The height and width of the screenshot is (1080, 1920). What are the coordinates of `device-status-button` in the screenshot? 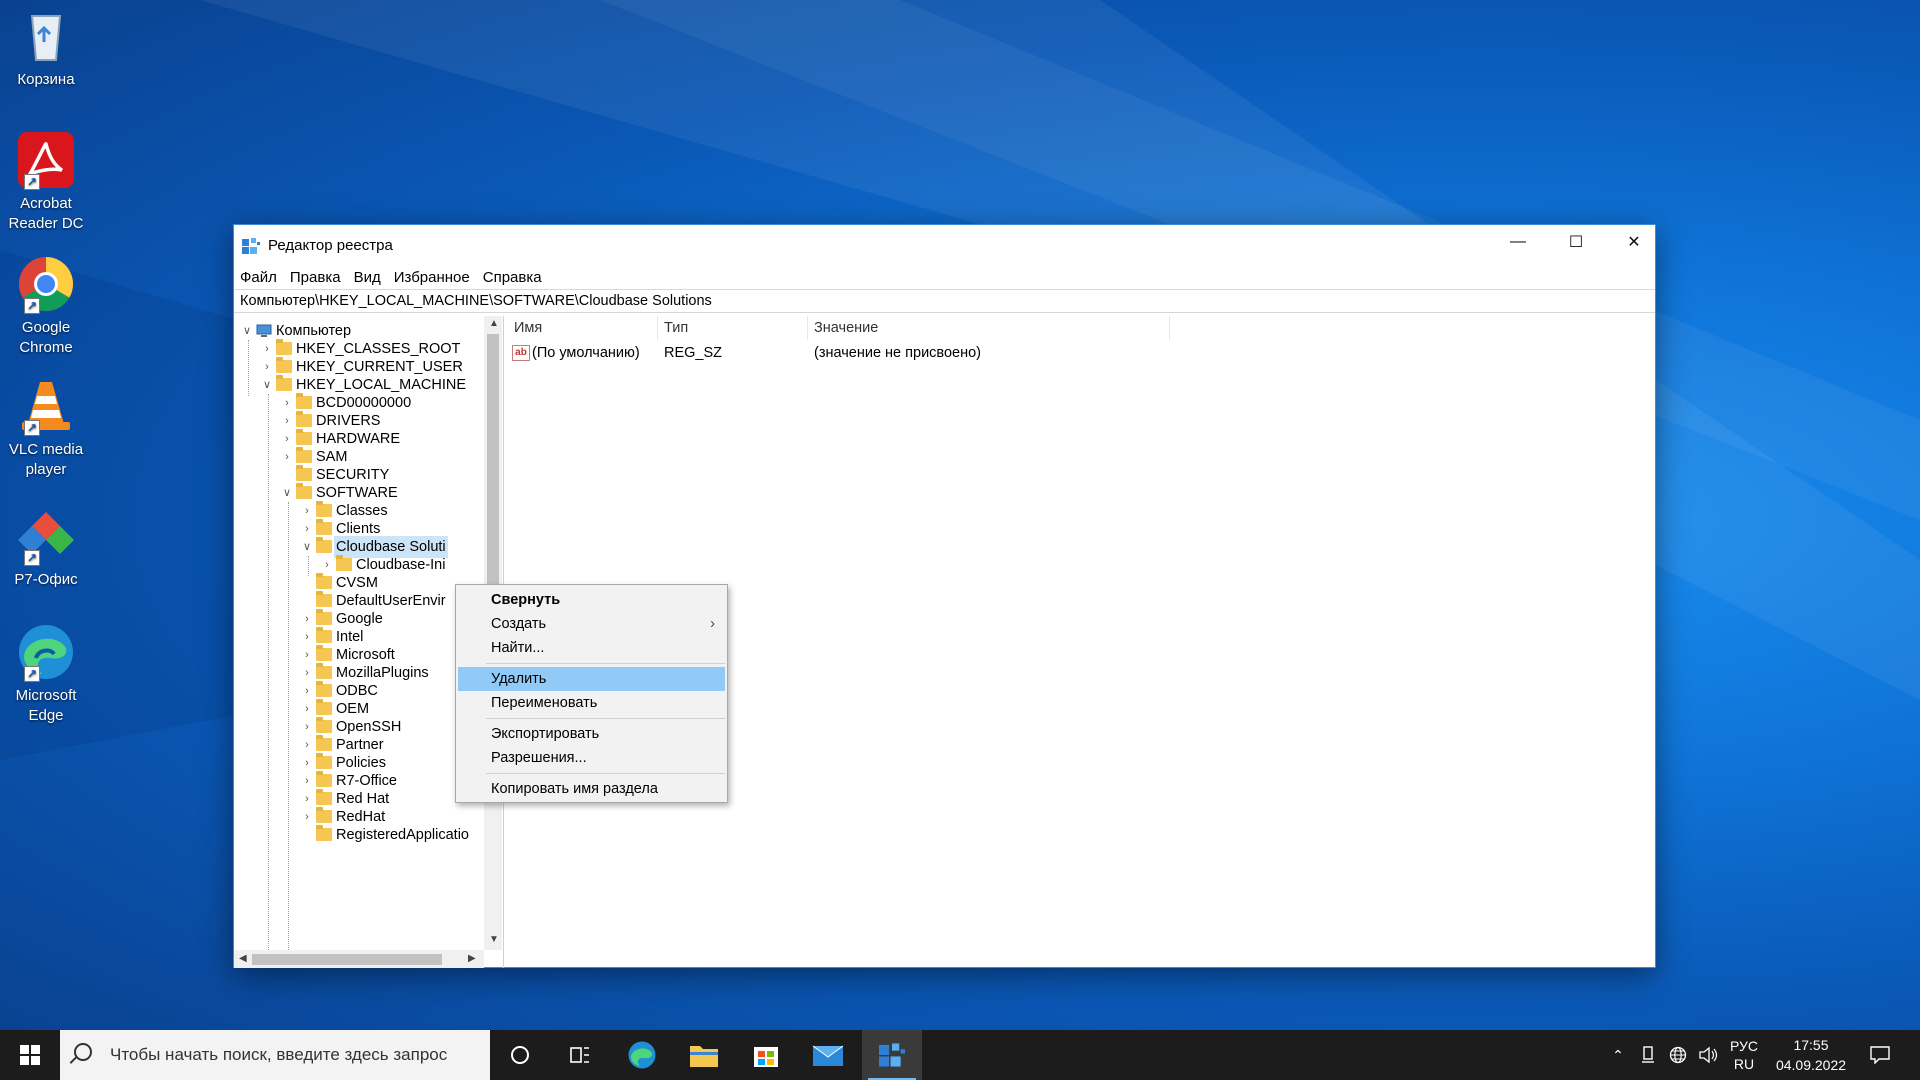 It's located at (1648, 1055).